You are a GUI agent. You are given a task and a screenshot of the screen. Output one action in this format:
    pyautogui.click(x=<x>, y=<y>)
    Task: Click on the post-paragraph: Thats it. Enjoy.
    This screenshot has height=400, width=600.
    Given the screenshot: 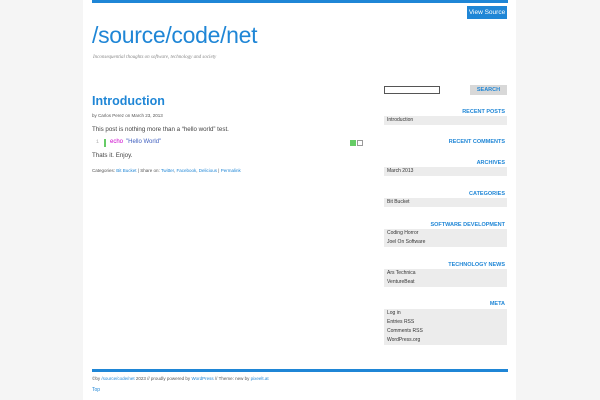 What is the action you would take?
    pyautogui.click(x=112, y=155)
    